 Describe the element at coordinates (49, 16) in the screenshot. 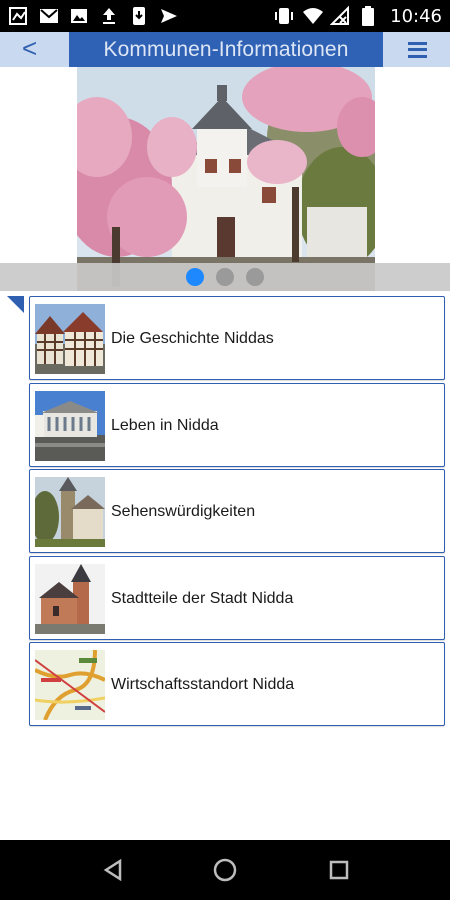

I see `gmail-icon` at that location.